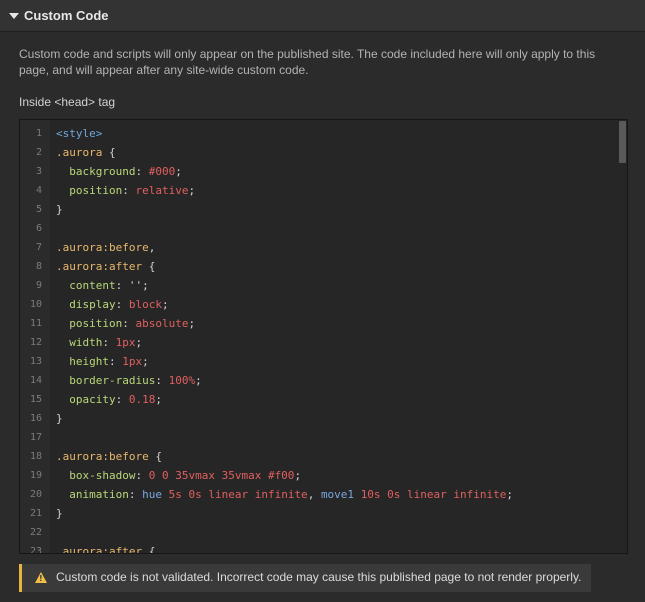 The width and height of the screenshot is (645, 602). I want to click on line-number: 12, so click(35, 342).